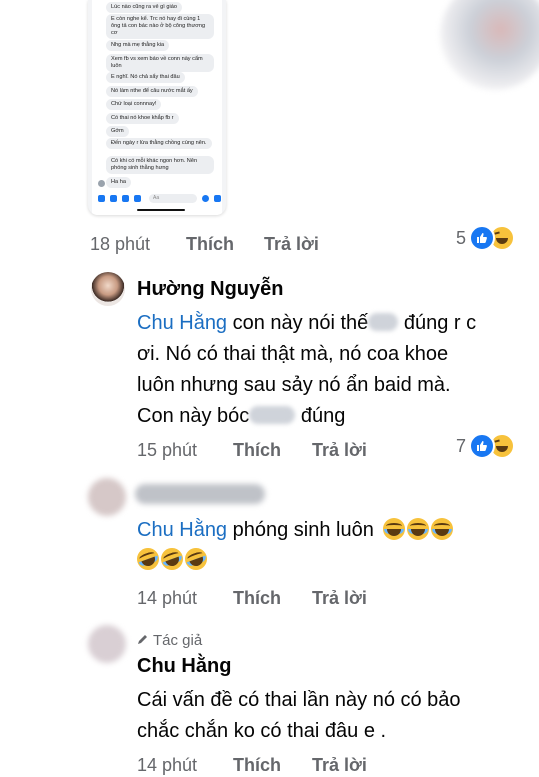 The height and width of the screenshot is (777, 539). What do you see at coordinates (217, 198) in the screenshot?
I see `like-icon` at bounding box center [217, 198].